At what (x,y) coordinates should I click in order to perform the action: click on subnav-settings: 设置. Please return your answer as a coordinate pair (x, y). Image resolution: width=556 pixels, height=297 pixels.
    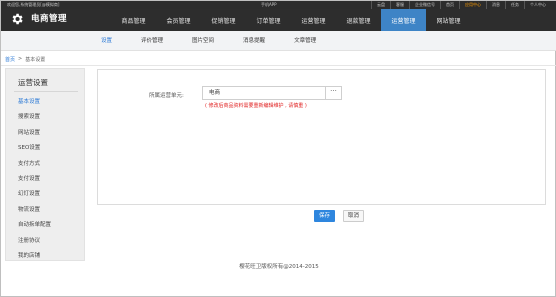
    Looking at the image, I should click on (106, 41).